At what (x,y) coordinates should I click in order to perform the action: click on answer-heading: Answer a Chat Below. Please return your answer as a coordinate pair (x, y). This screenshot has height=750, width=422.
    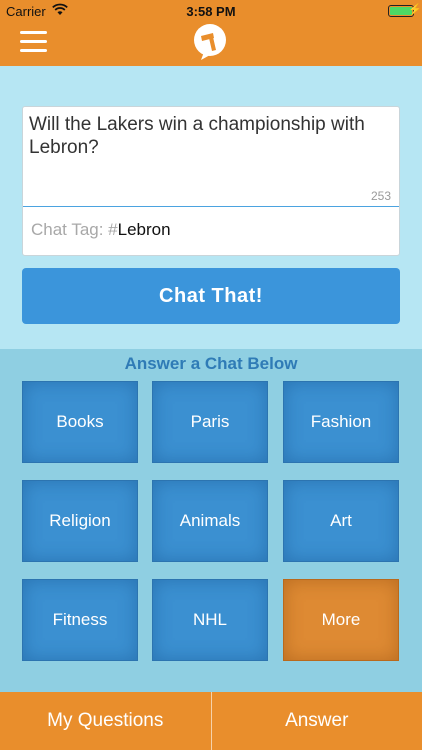
    Looking at the image, I should click on (211, 363).